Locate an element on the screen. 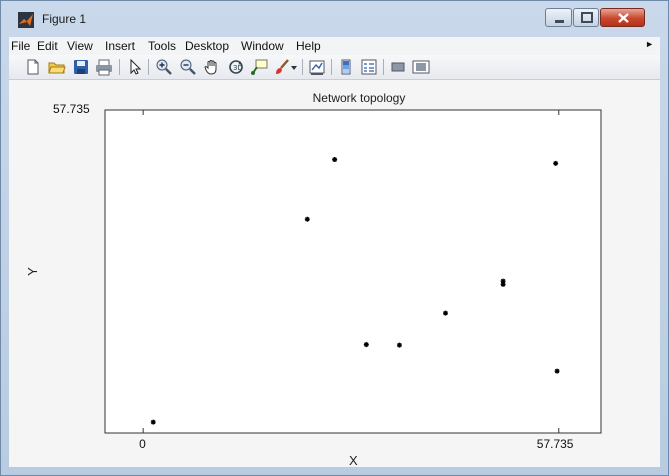  brush-icon is located at coordinates (282, 67).